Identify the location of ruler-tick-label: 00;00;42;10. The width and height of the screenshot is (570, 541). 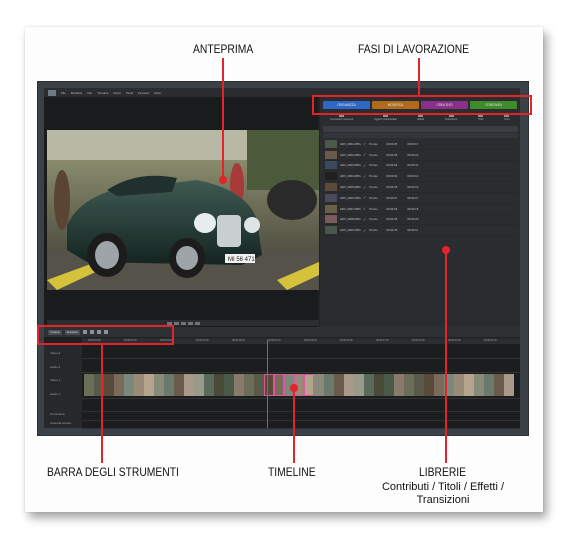
(418, 340).